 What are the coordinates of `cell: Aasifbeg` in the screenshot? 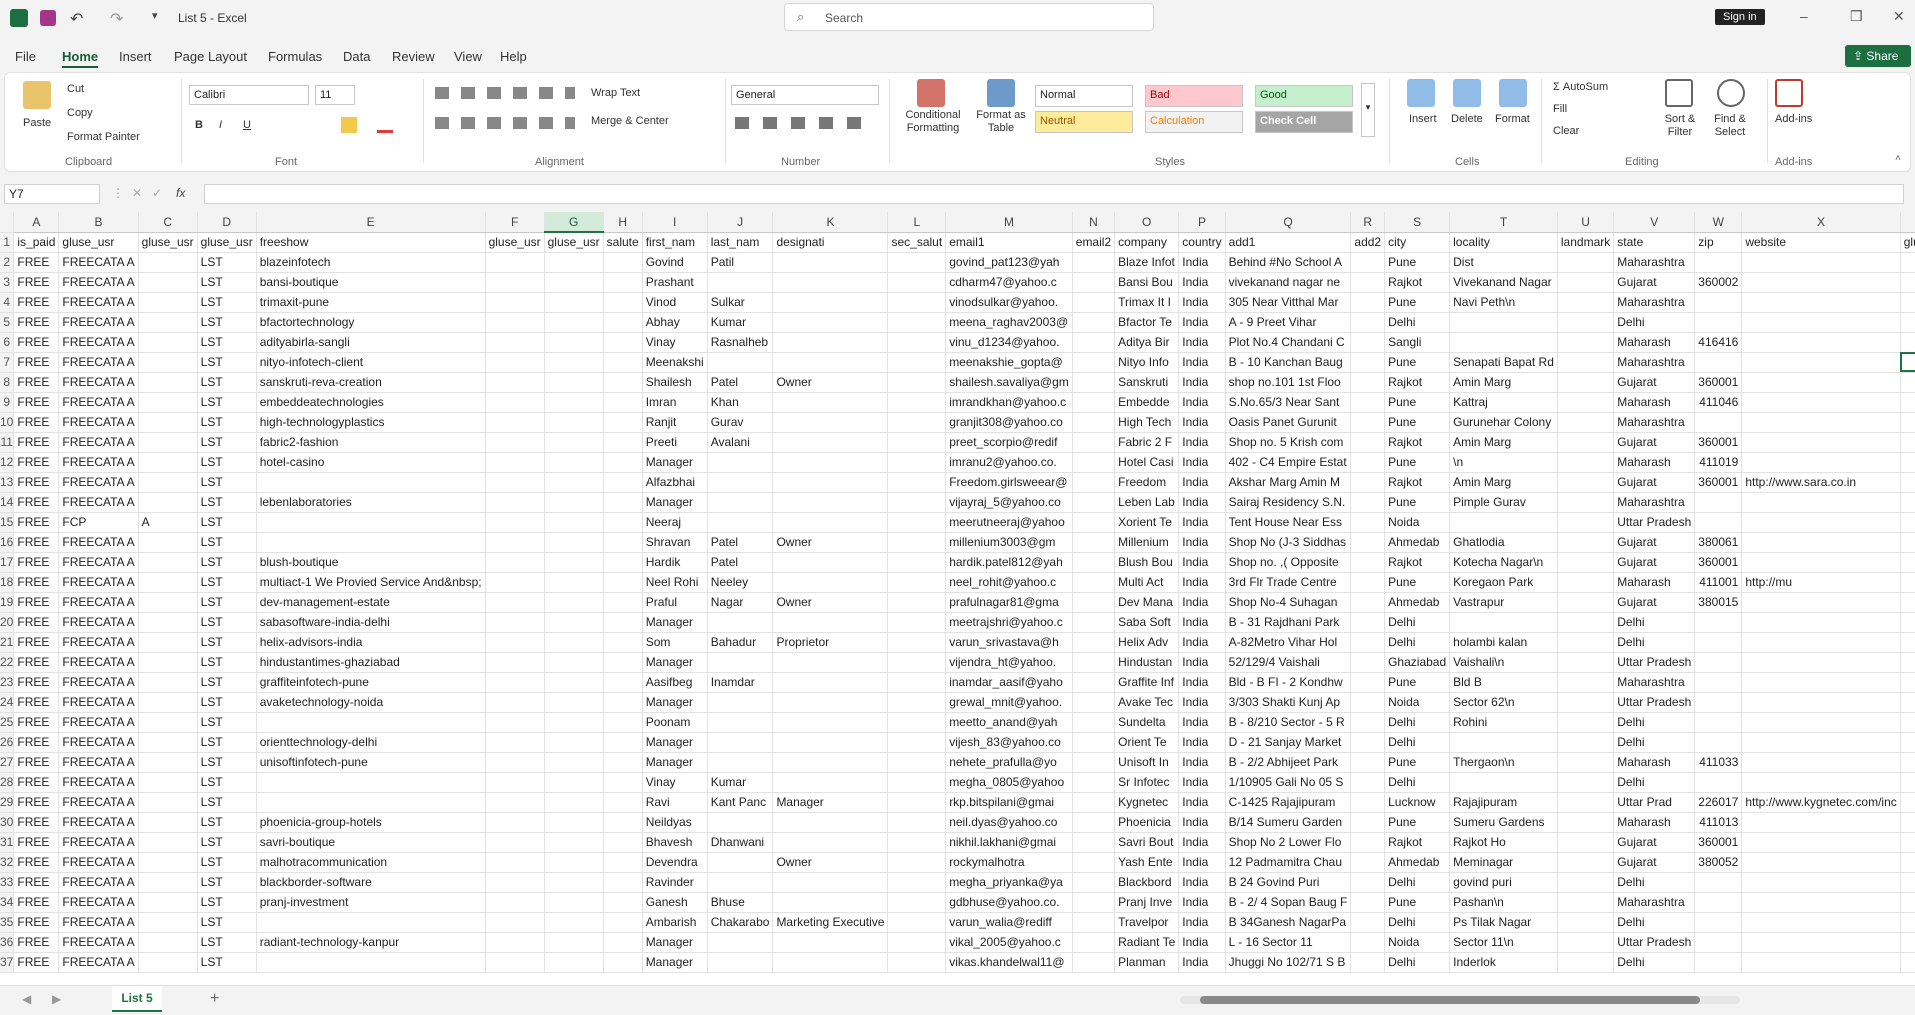 It's located at (675, 682).